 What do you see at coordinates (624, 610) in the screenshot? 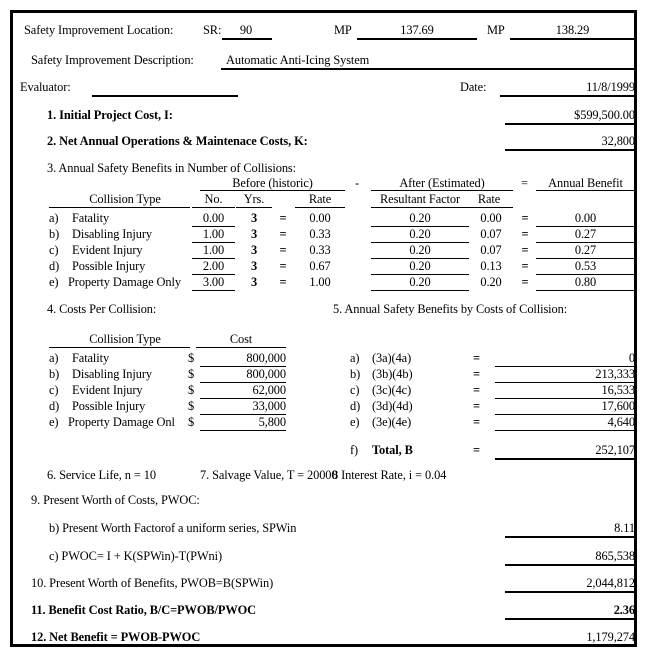
I see `item11-value: 2.36` at bounding box center [624, 610].